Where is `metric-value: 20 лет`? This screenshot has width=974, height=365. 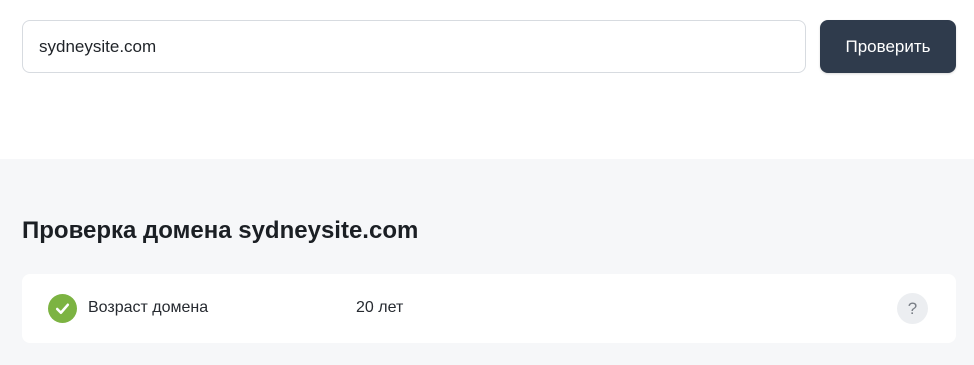 metric-value: 20 лет is located at coordinates (380, 307).